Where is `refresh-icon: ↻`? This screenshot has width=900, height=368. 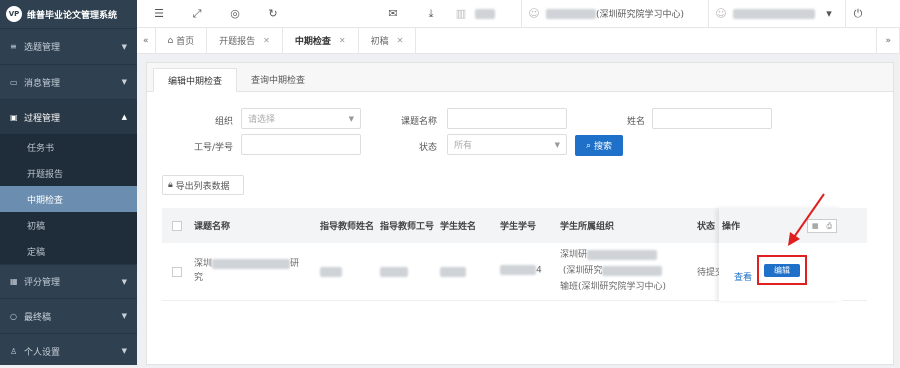
refresh-icon: ↻ is located at coordinates (273, 13).